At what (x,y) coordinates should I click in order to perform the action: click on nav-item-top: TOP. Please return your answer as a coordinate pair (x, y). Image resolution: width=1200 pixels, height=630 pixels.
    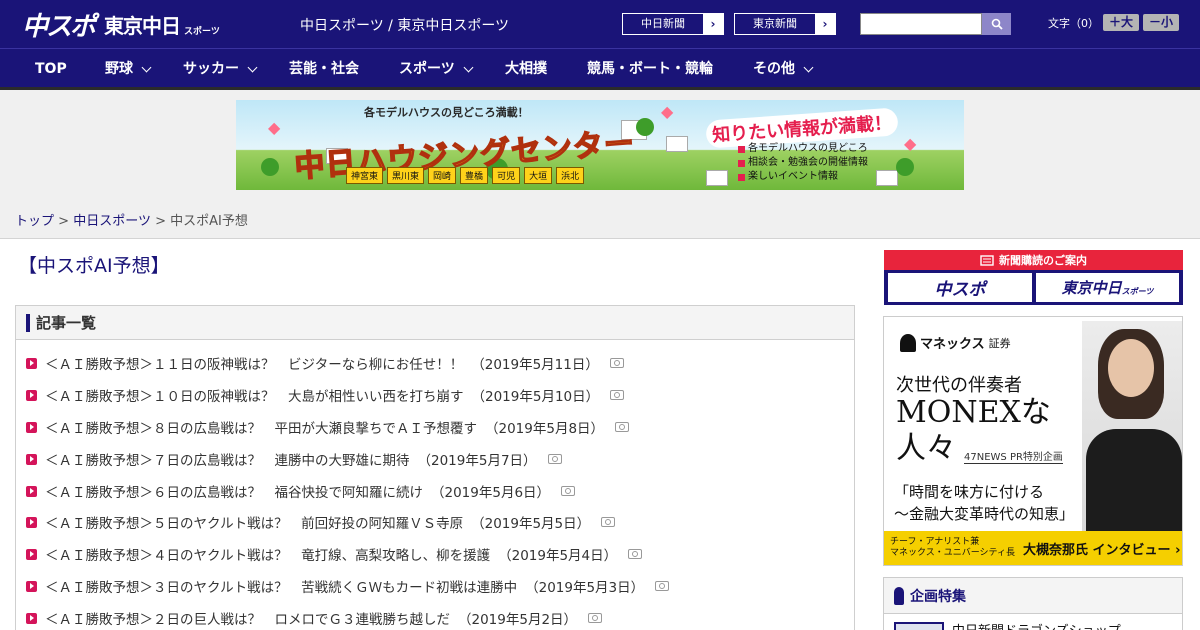
    Looking at the image, I should click on (51, 69).